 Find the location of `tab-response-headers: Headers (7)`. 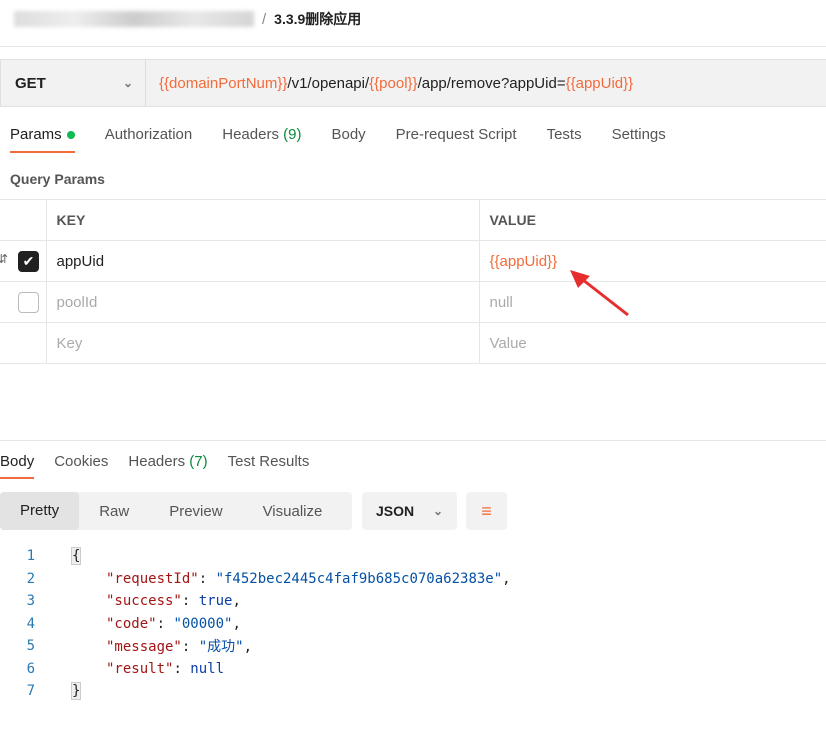

tab-response-headers: Headers (7) is located at coordinates (167, 466).